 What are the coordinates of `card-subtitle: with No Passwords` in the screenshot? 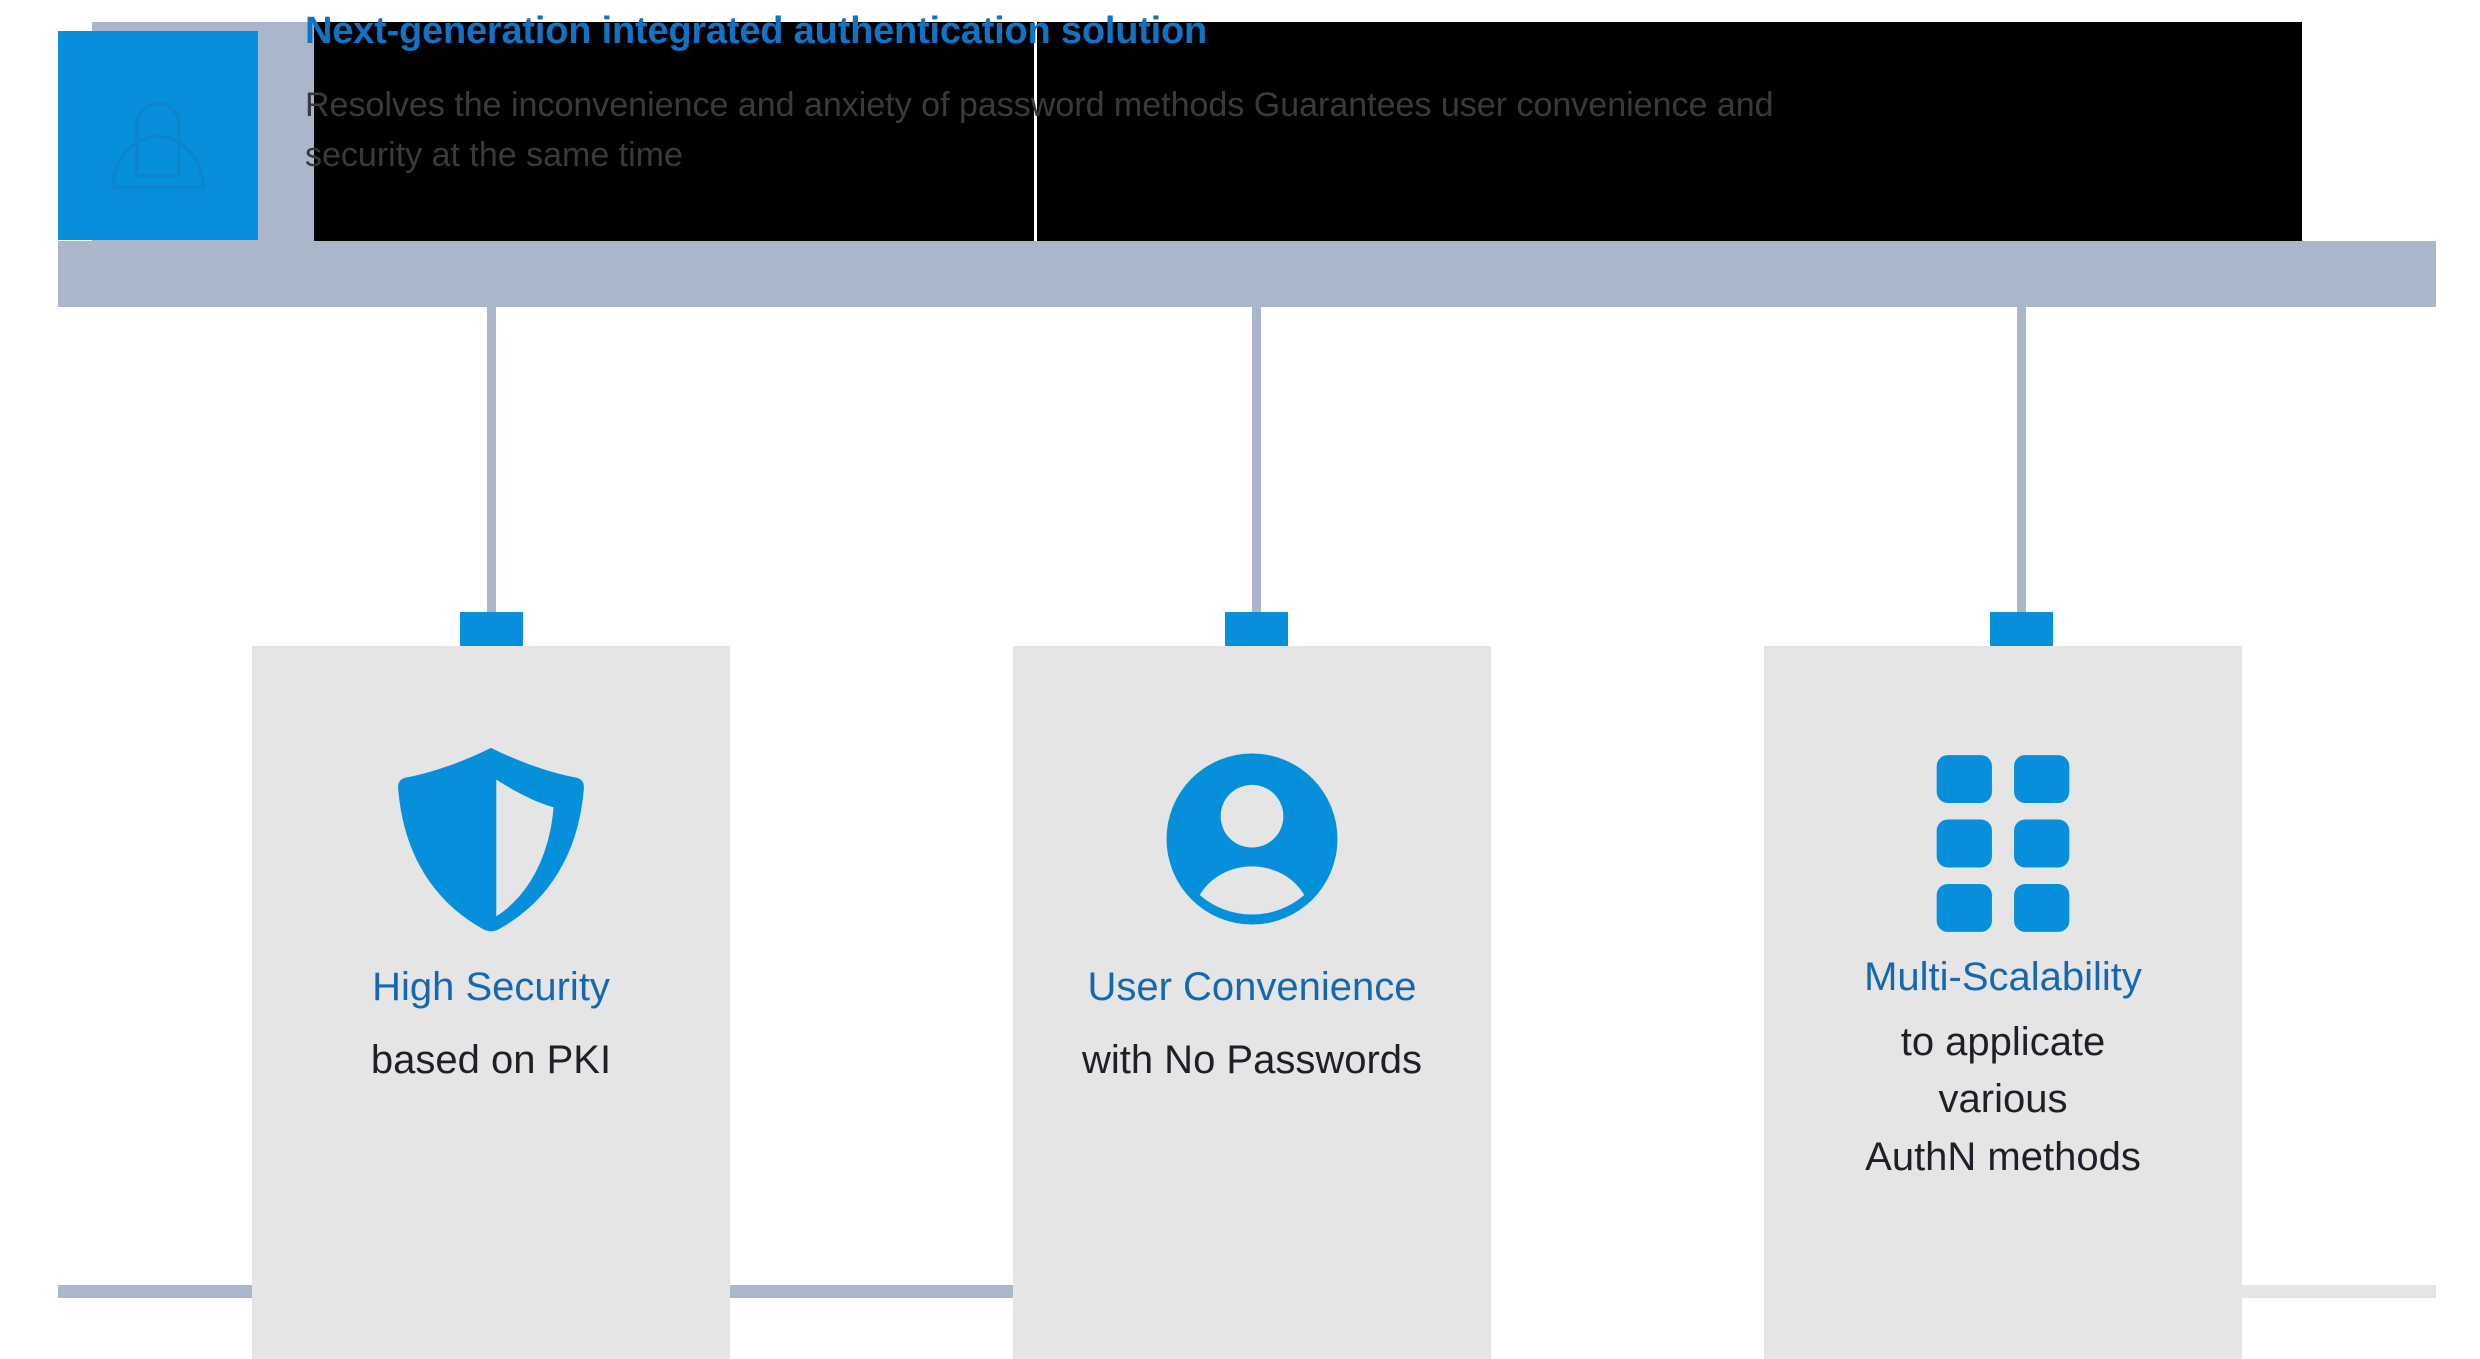 It's located at (1252, 1060).